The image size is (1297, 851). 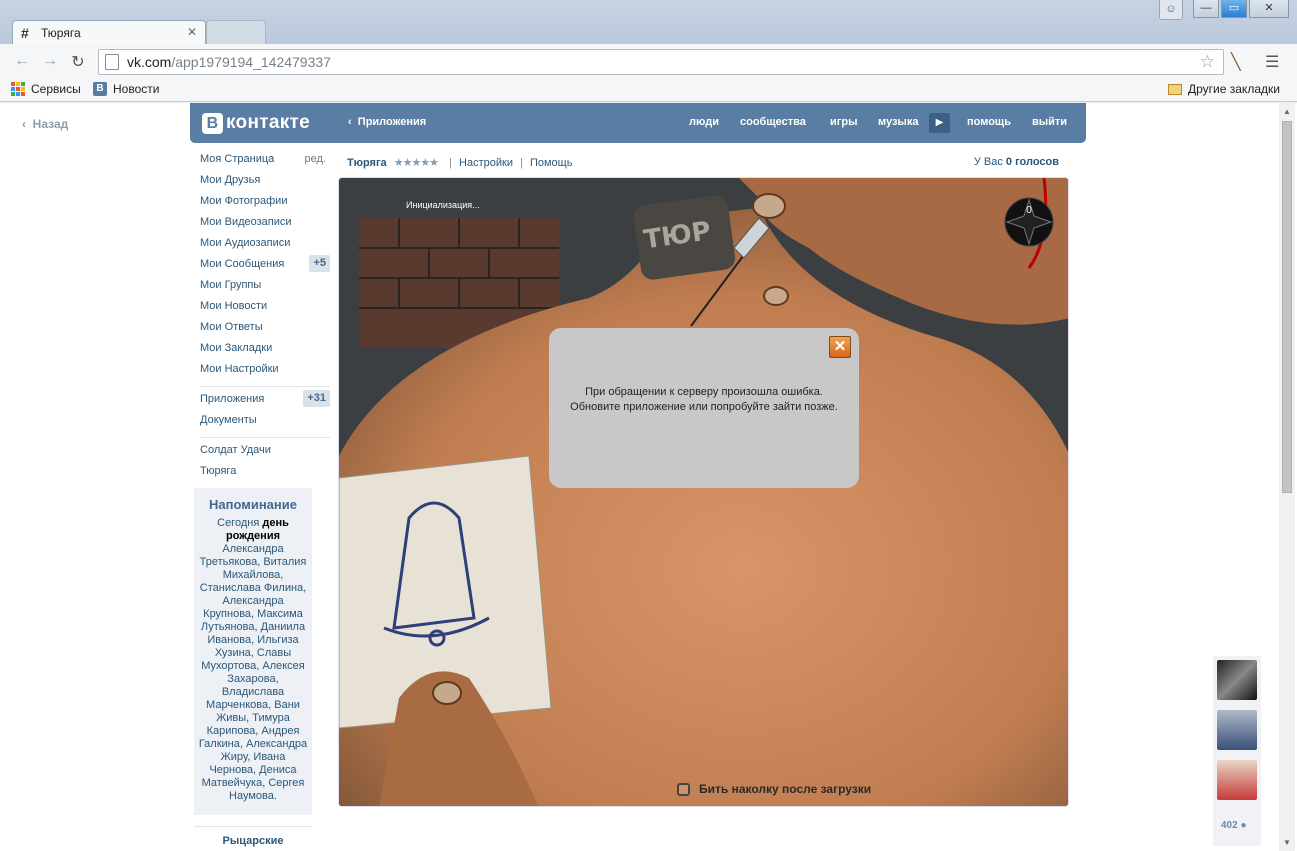 What do you see at coordinates (50, 61) in the screenshot?
I see `forward-arrow-icon: →` at bounding box center [50, 61].